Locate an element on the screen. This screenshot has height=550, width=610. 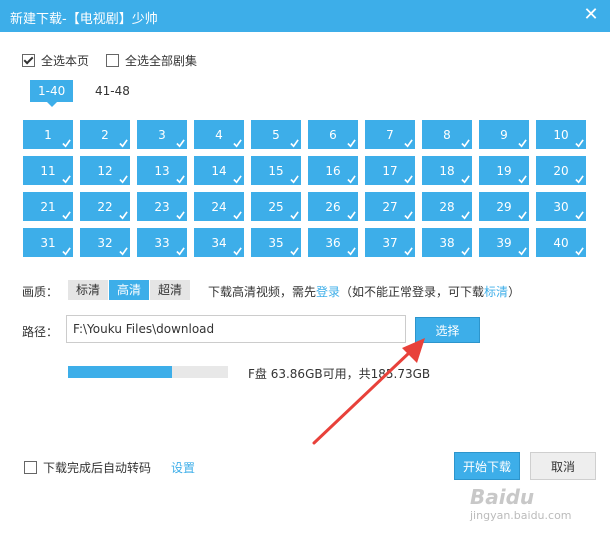
episode-item: 23 is located at coordinates (162, 206).